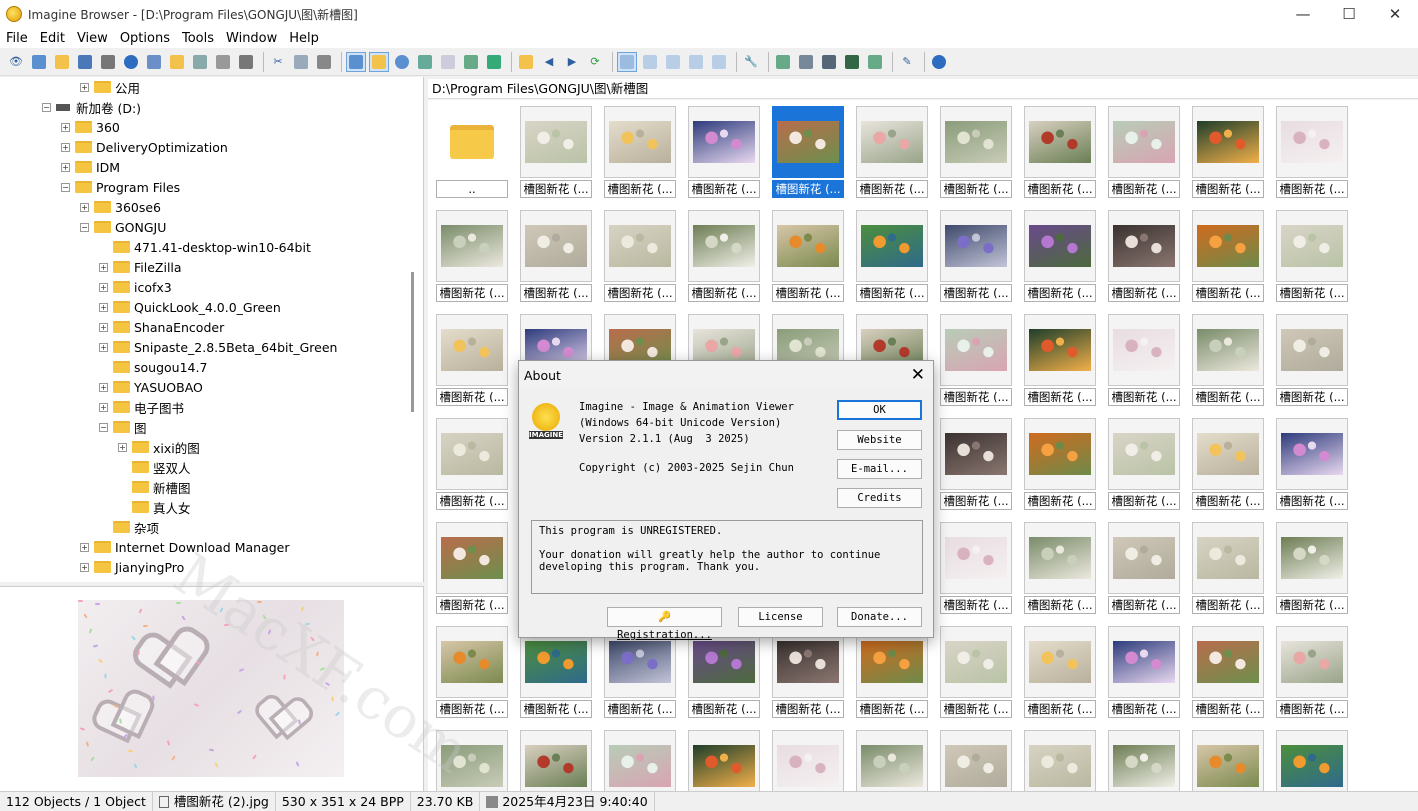 The image size is (1418, 811). What do you see at coordinates (123, 227) in the screenshot?
I see `tree-node: − GONGJU` at bounding box center [123, 227].